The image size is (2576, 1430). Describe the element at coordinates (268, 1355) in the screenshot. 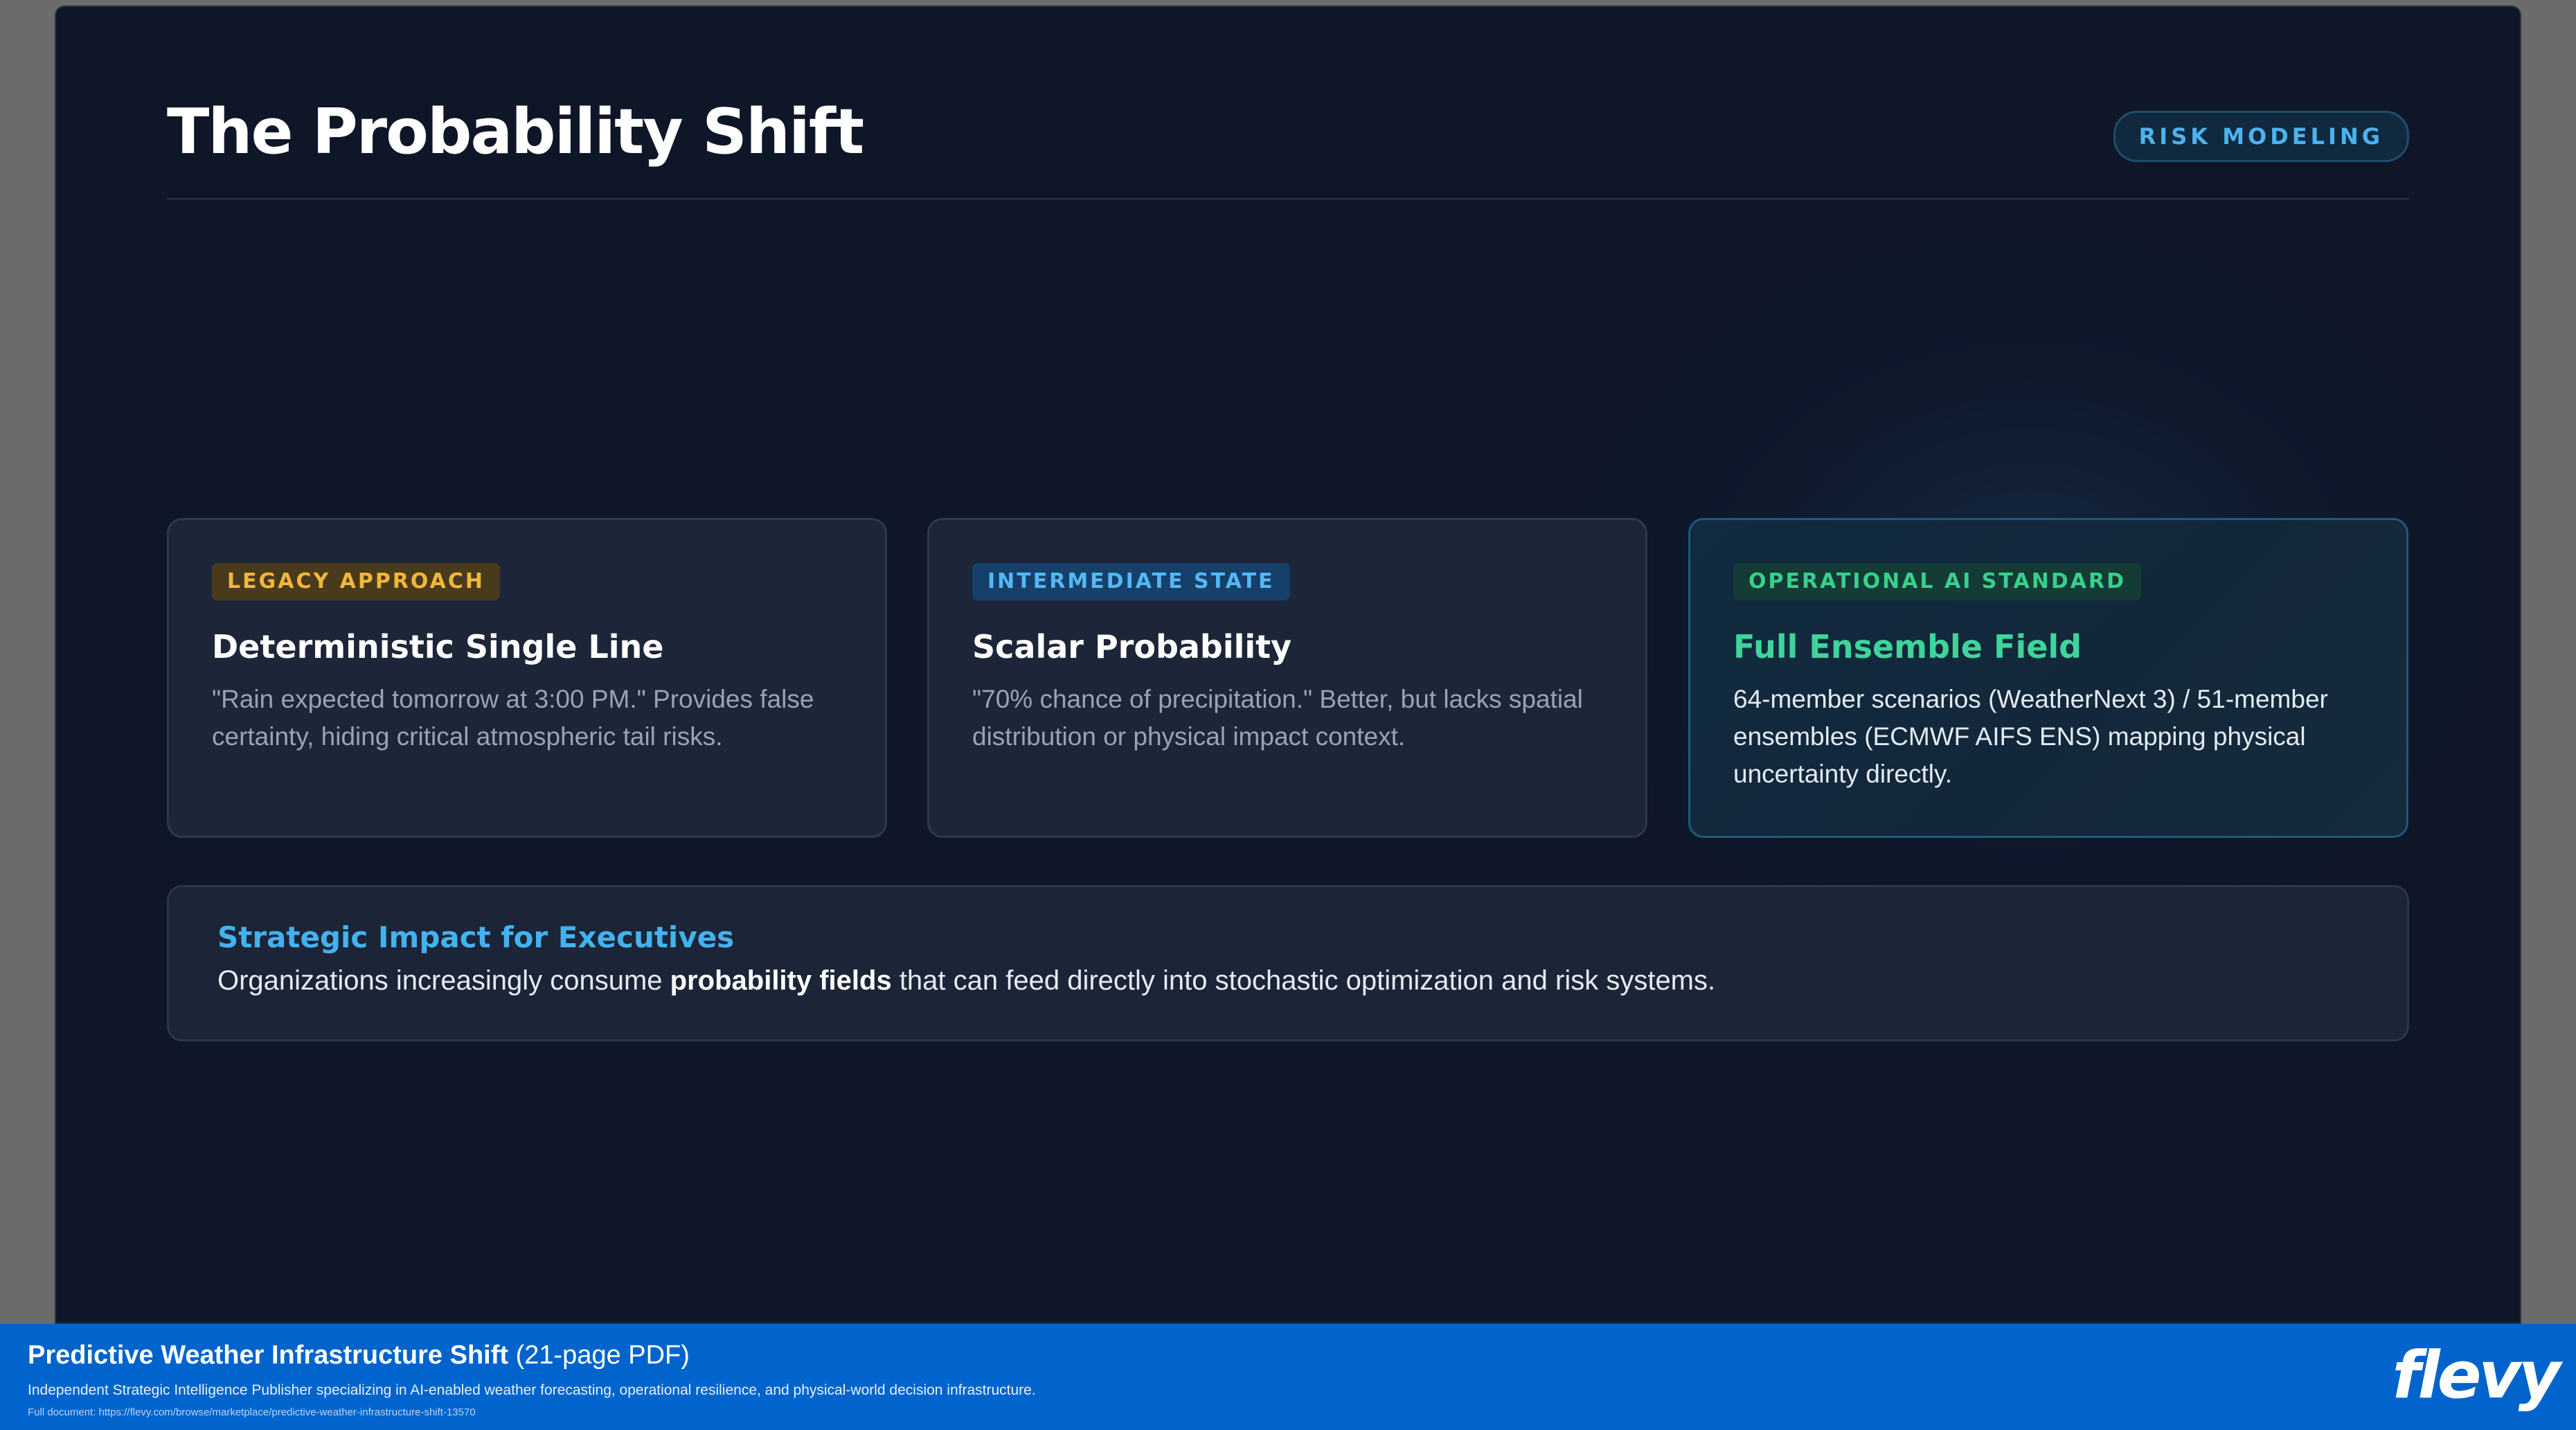

I see `document-name: Predictive Weather Infrastructure Shift` at that location.